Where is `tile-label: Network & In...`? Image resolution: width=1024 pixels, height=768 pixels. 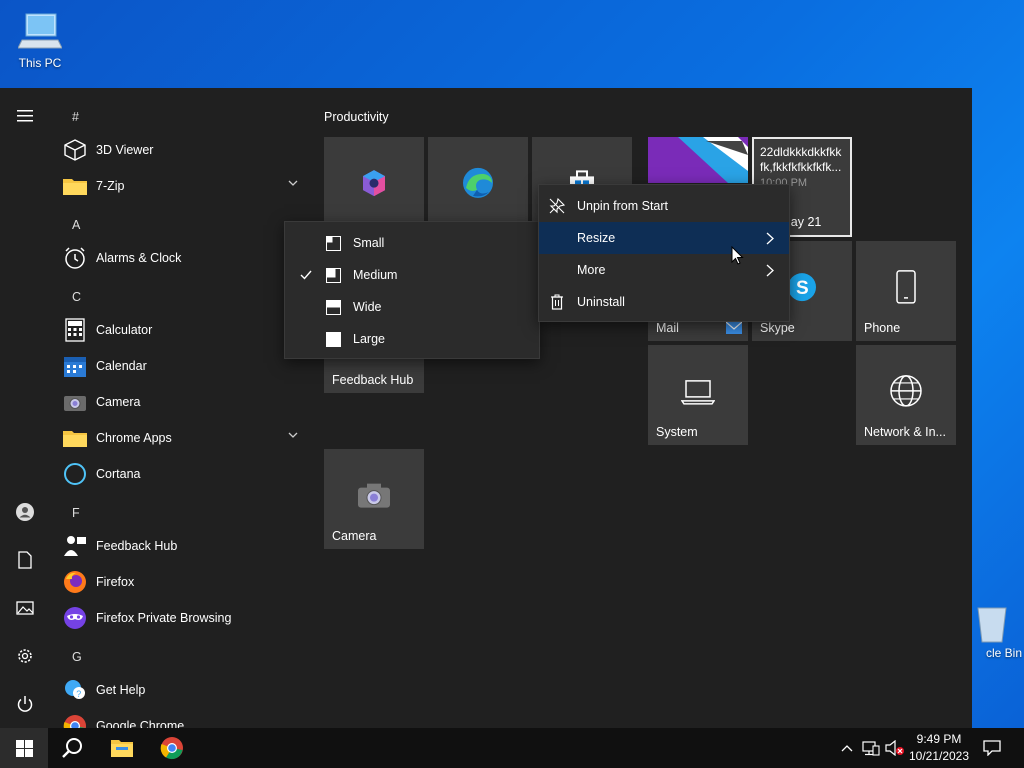
tile-label: Network & In... is located at coordinates (905, 432).